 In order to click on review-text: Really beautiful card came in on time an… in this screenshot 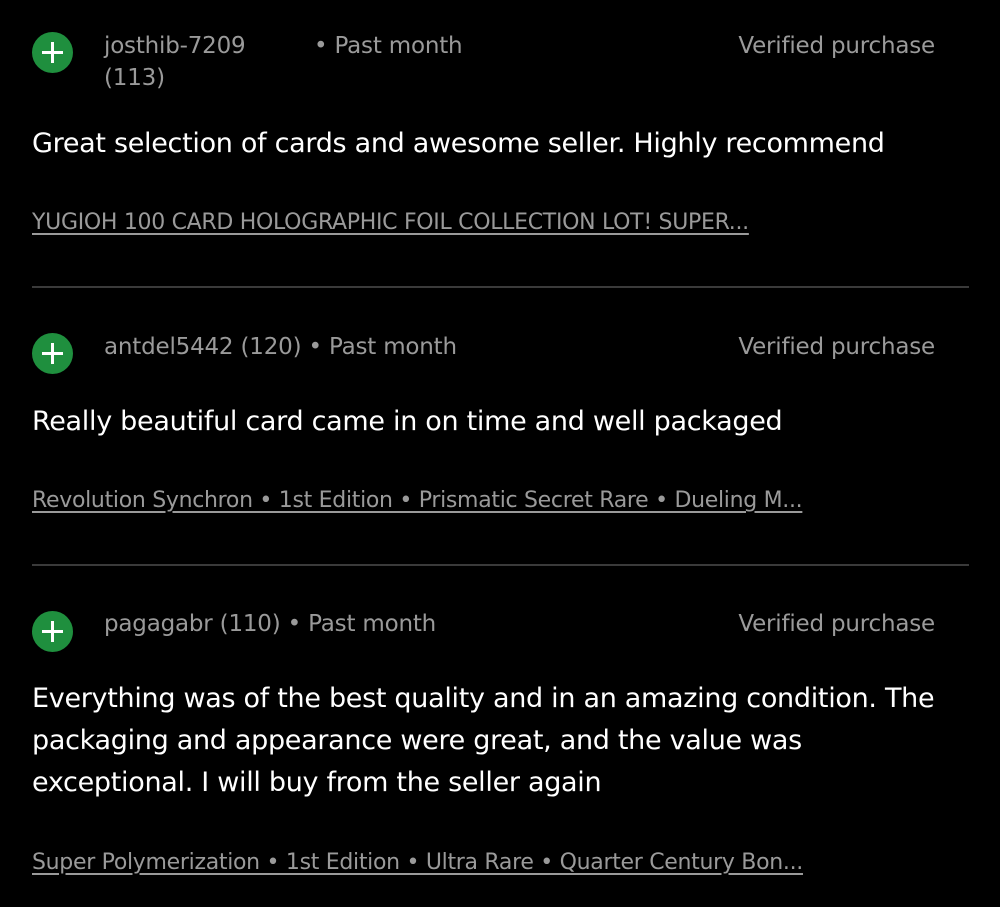, I will do `click(407, 421)`.